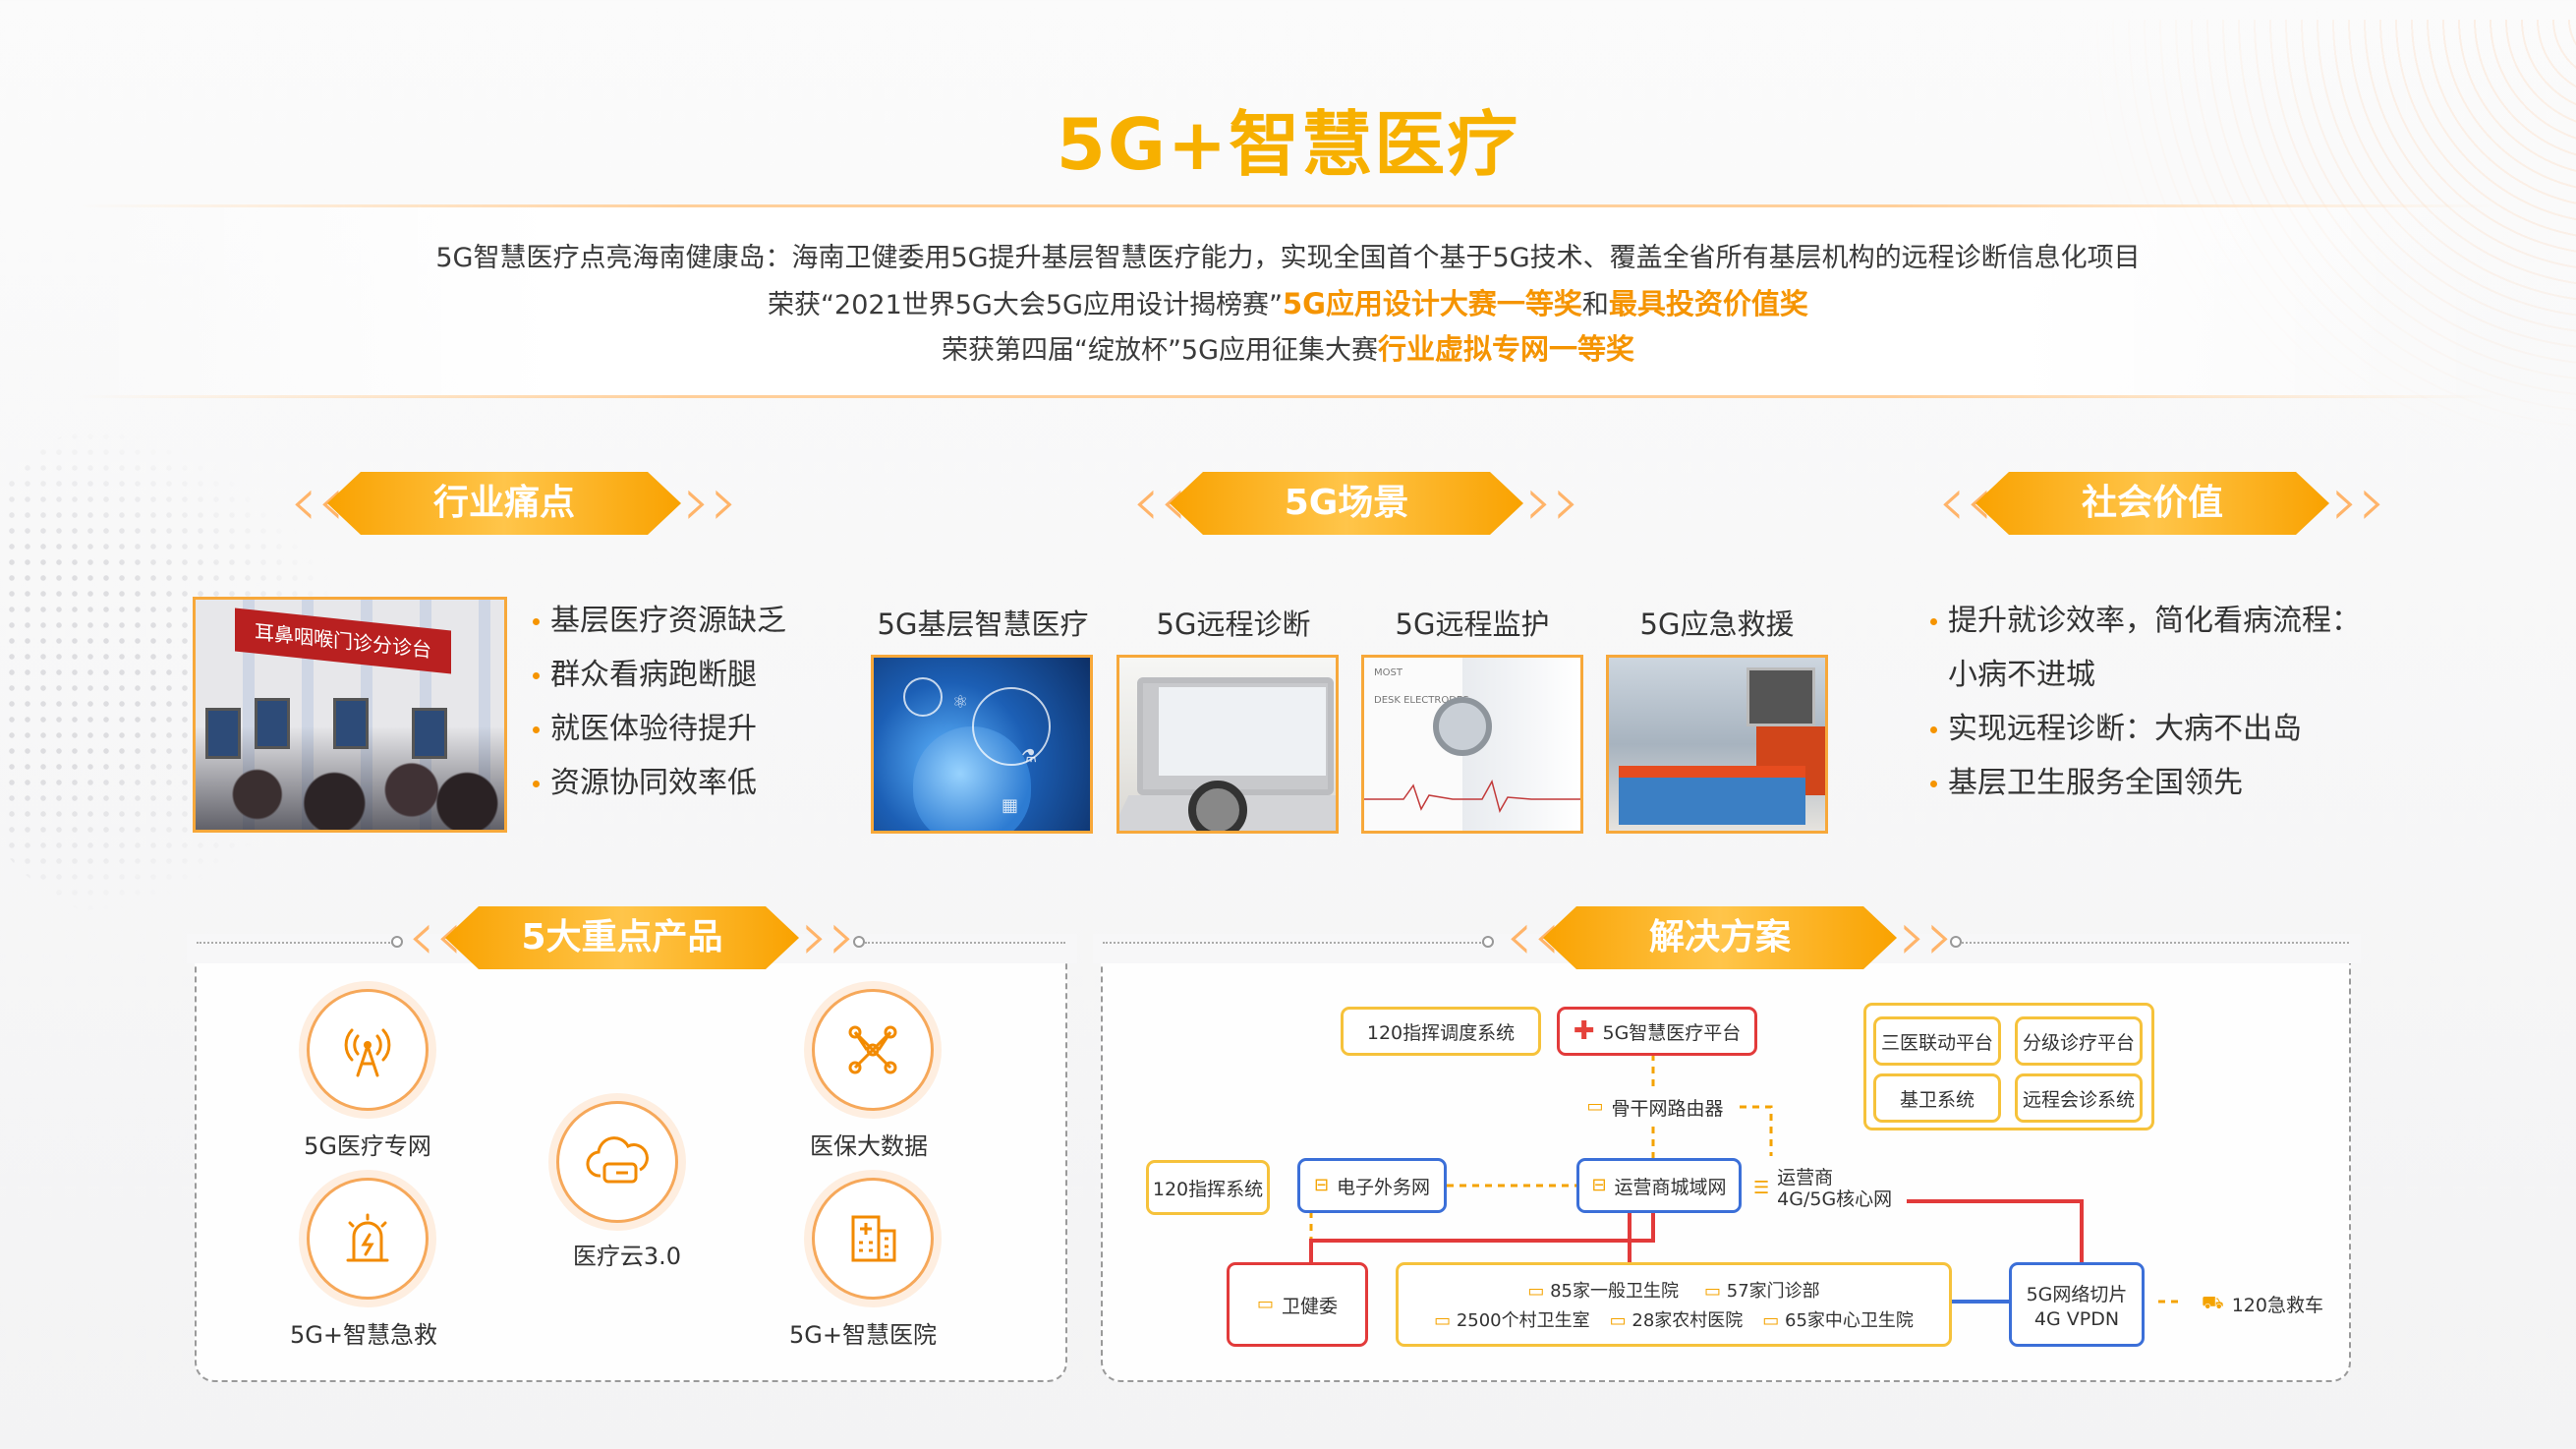 The height and width of the screenshot is (1449, 2576). What do you see at coordinates (1311, 1306) in the screenshot?
I see `node-label: 卫健委` at bounding box center [1311, 1306].